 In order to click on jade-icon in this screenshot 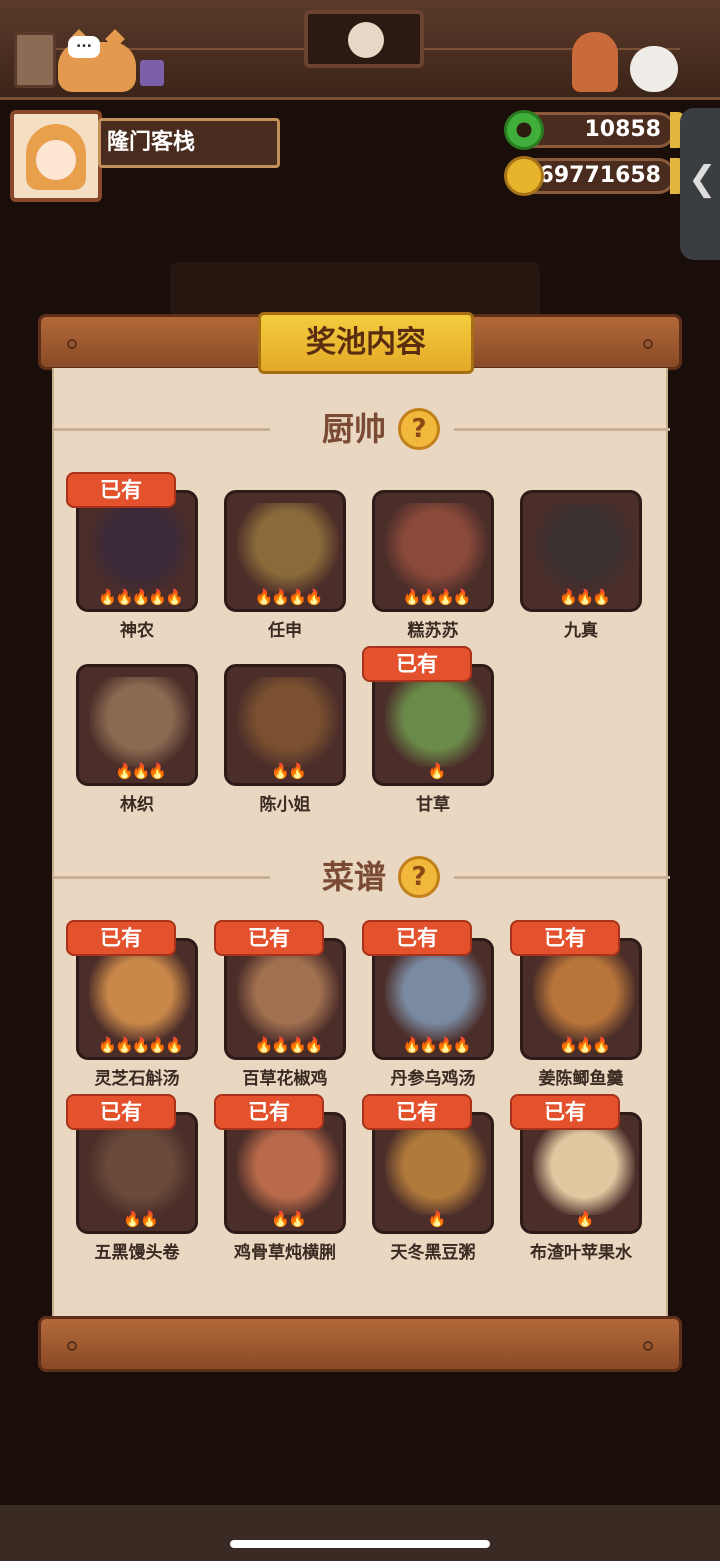, I will do `click(524, 130)`.